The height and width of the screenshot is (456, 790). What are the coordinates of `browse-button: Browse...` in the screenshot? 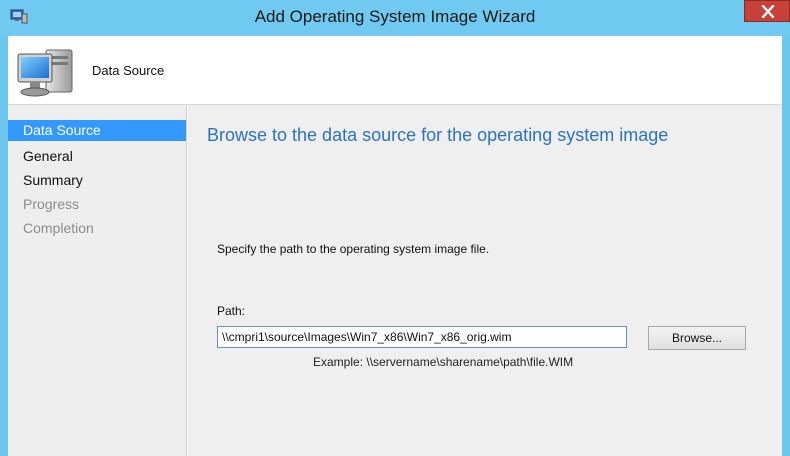 It's located at (697, 338).